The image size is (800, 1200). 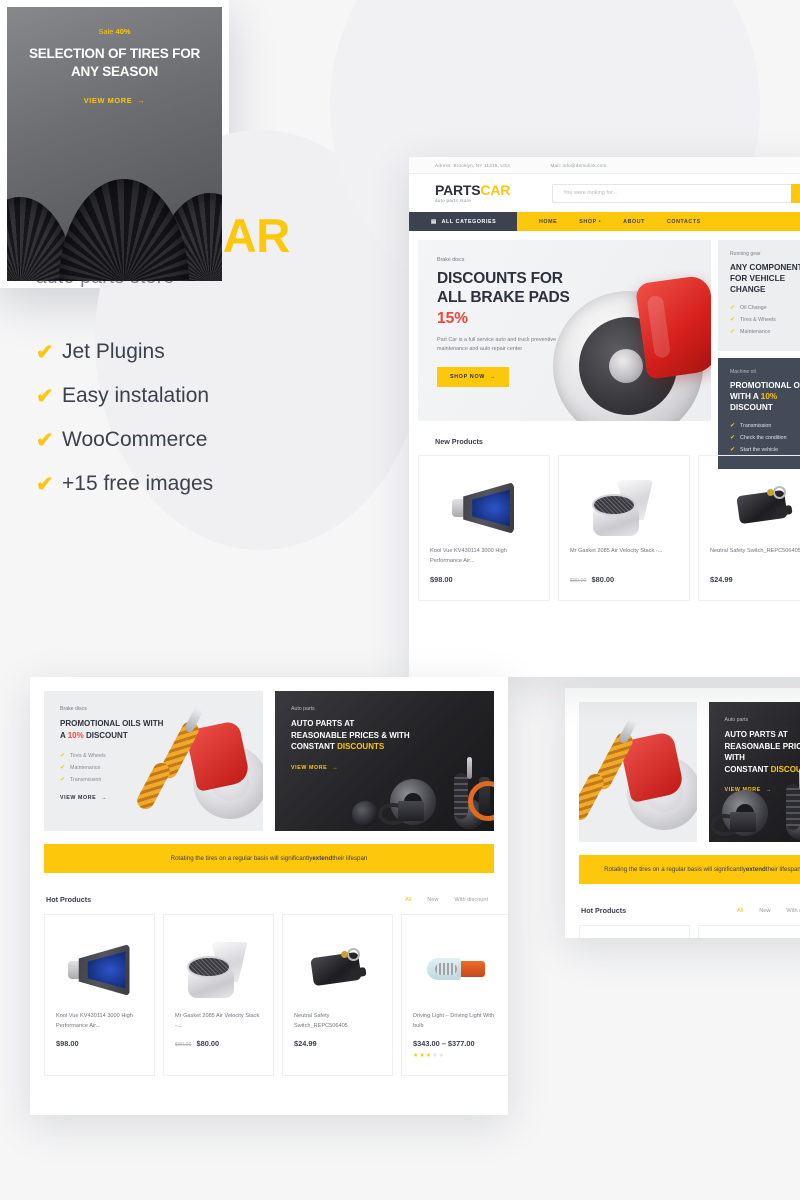 I want to click on promo-kicker: Auto parts, so click(x=736, y=720).